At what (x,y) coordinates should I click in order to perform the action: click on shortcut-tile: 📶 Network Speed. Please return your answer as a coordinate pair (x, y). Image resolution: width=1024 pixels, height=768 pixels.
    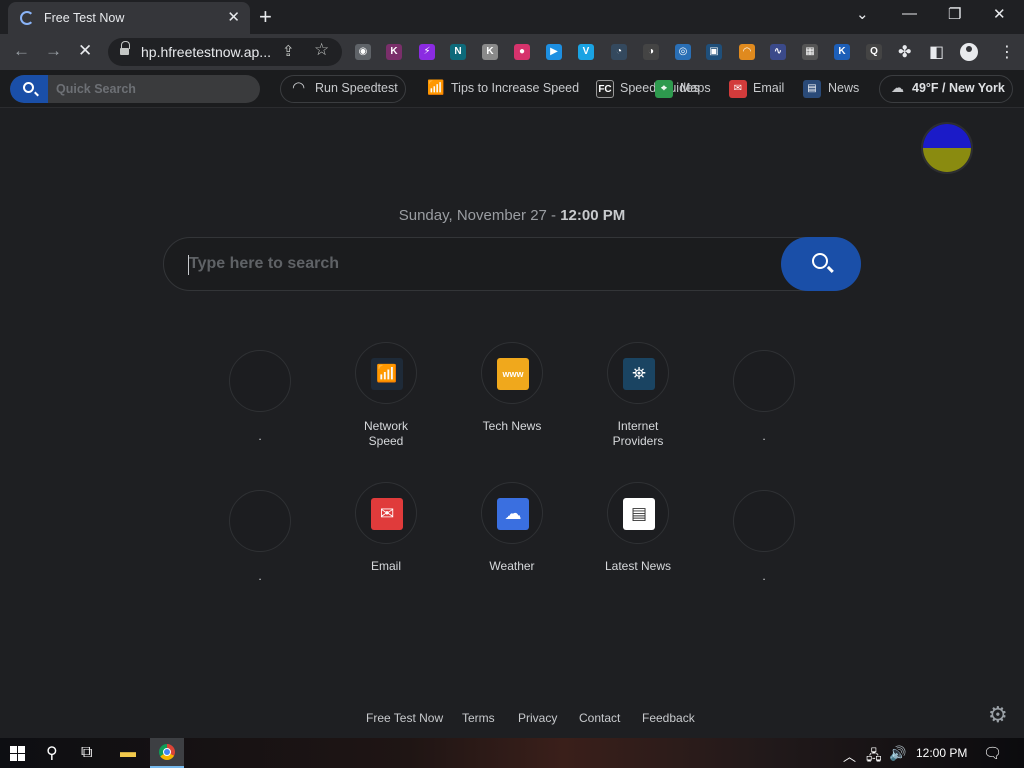
    Looking at the image, I should click on (386, 395).